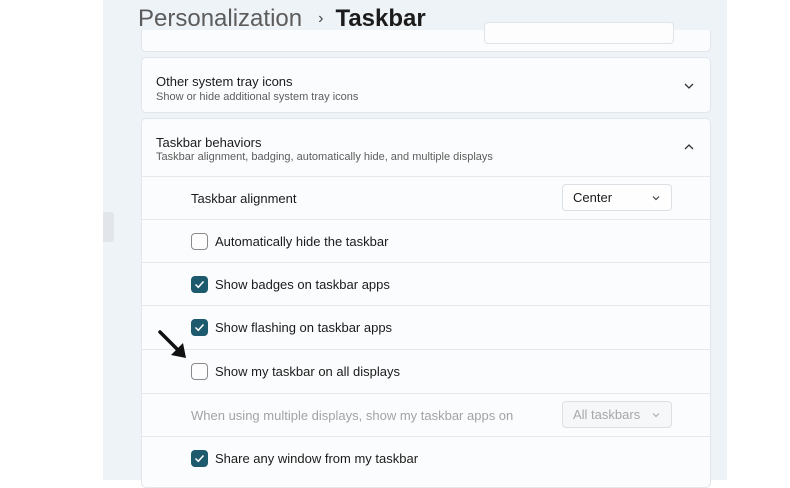 This screenshot has height=488, width=790. What do you see at coordinates (426, 241) in the screenshot?
I see `auto-hide-row: Automatically hide the taskbar` at bounding box center [426, 241].